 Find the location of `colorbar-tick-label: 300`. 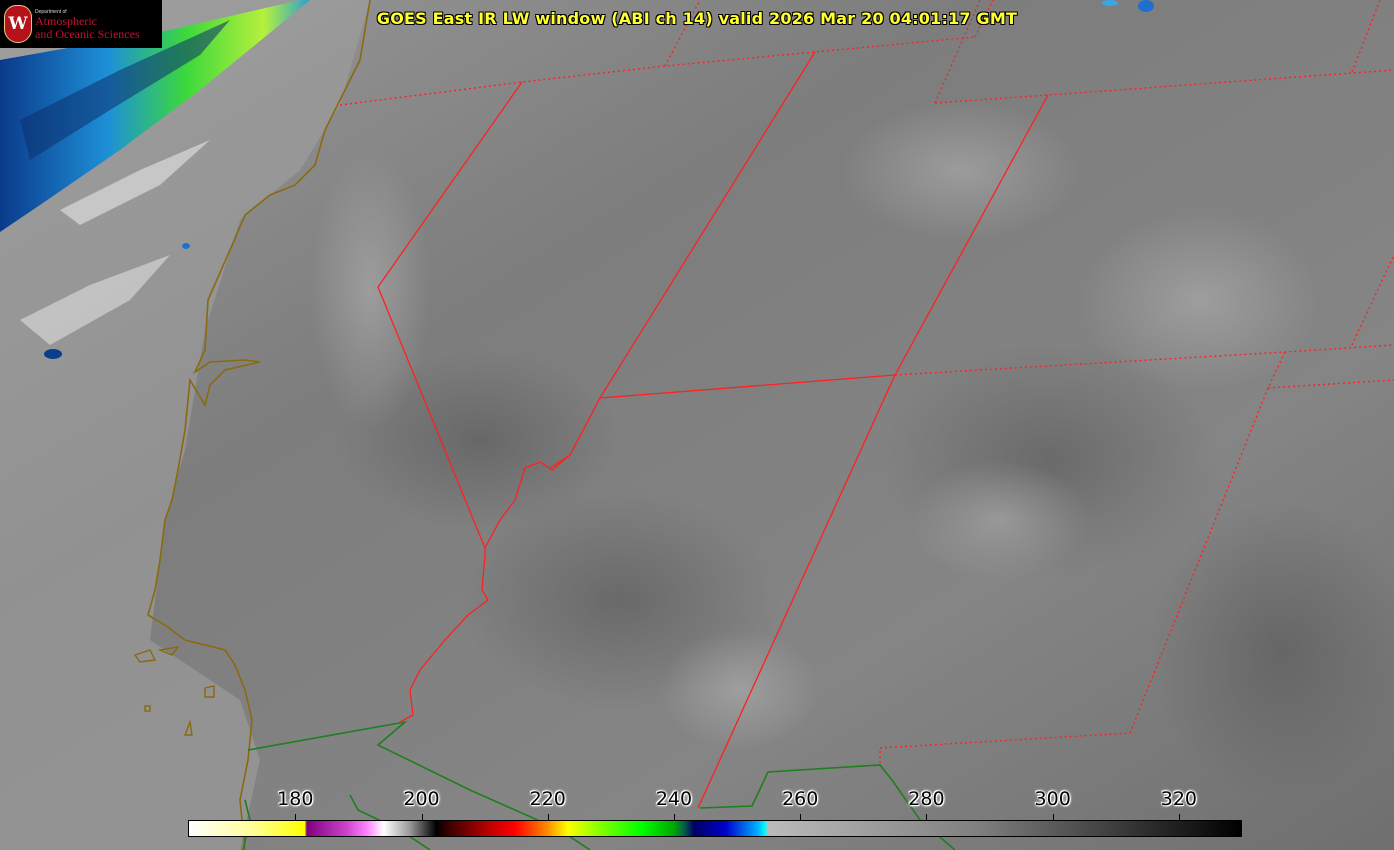

colorbar-tick-label: 300 is located at coordinates (1052, 799).